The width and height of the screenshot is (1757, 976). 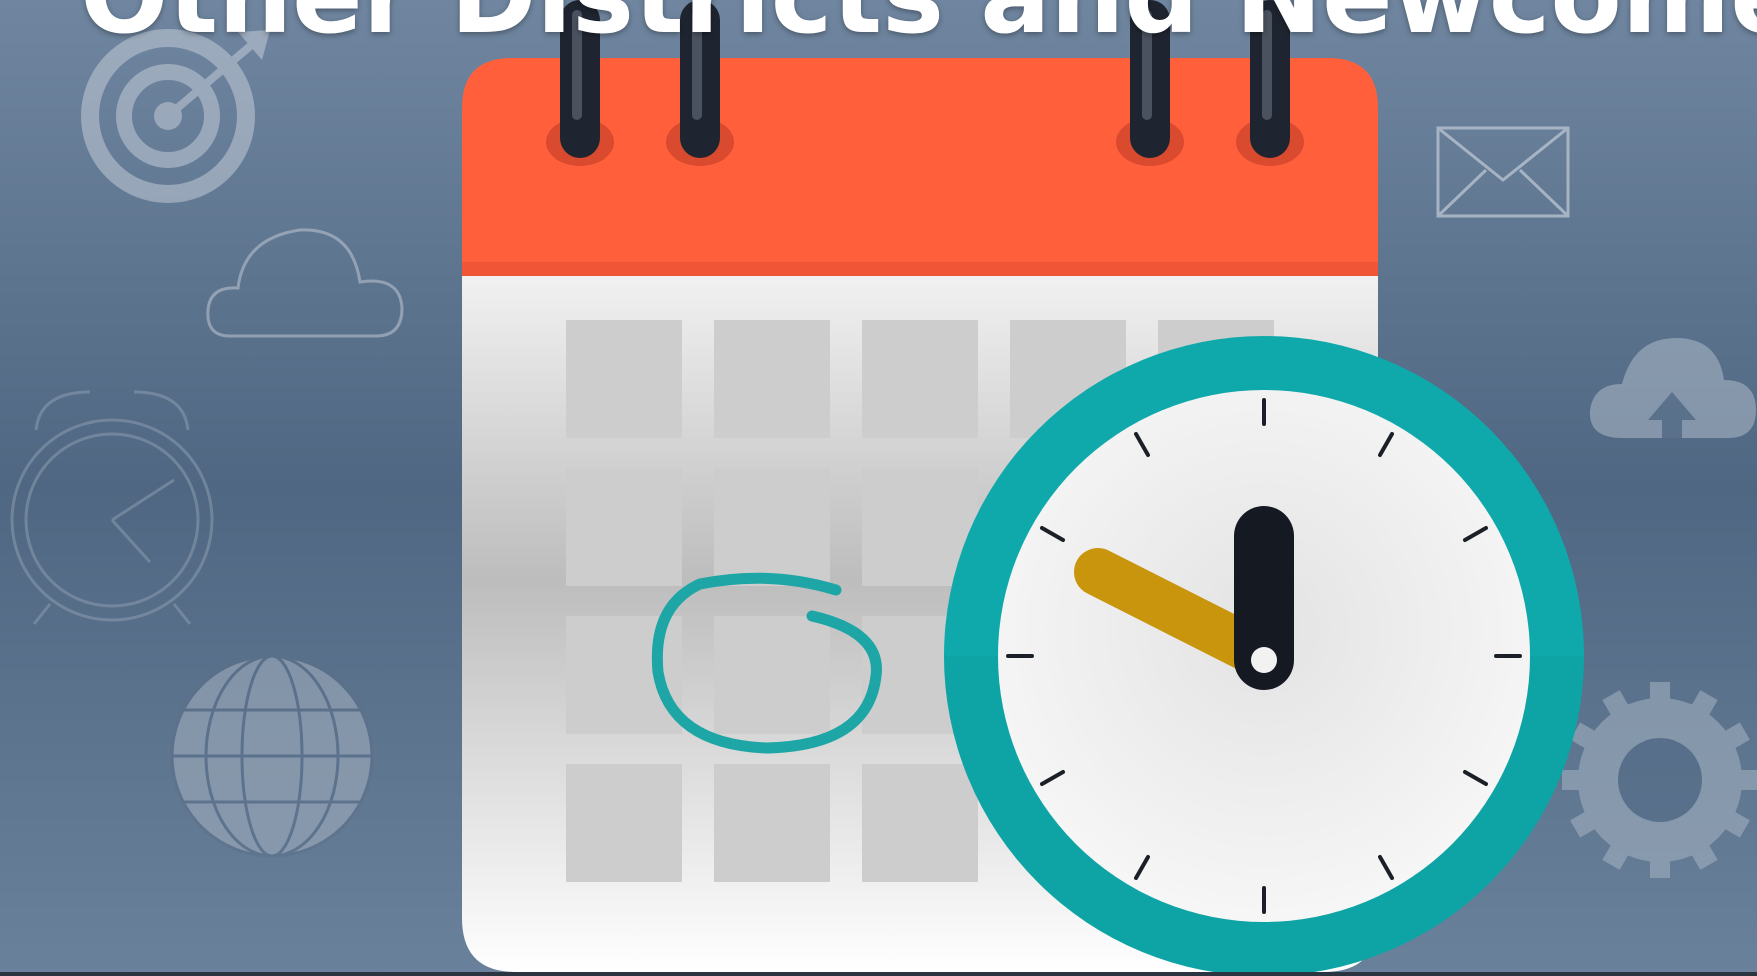 I want to click on slide-title: Other Districts and Newcomers, so click(x=918, y=24).